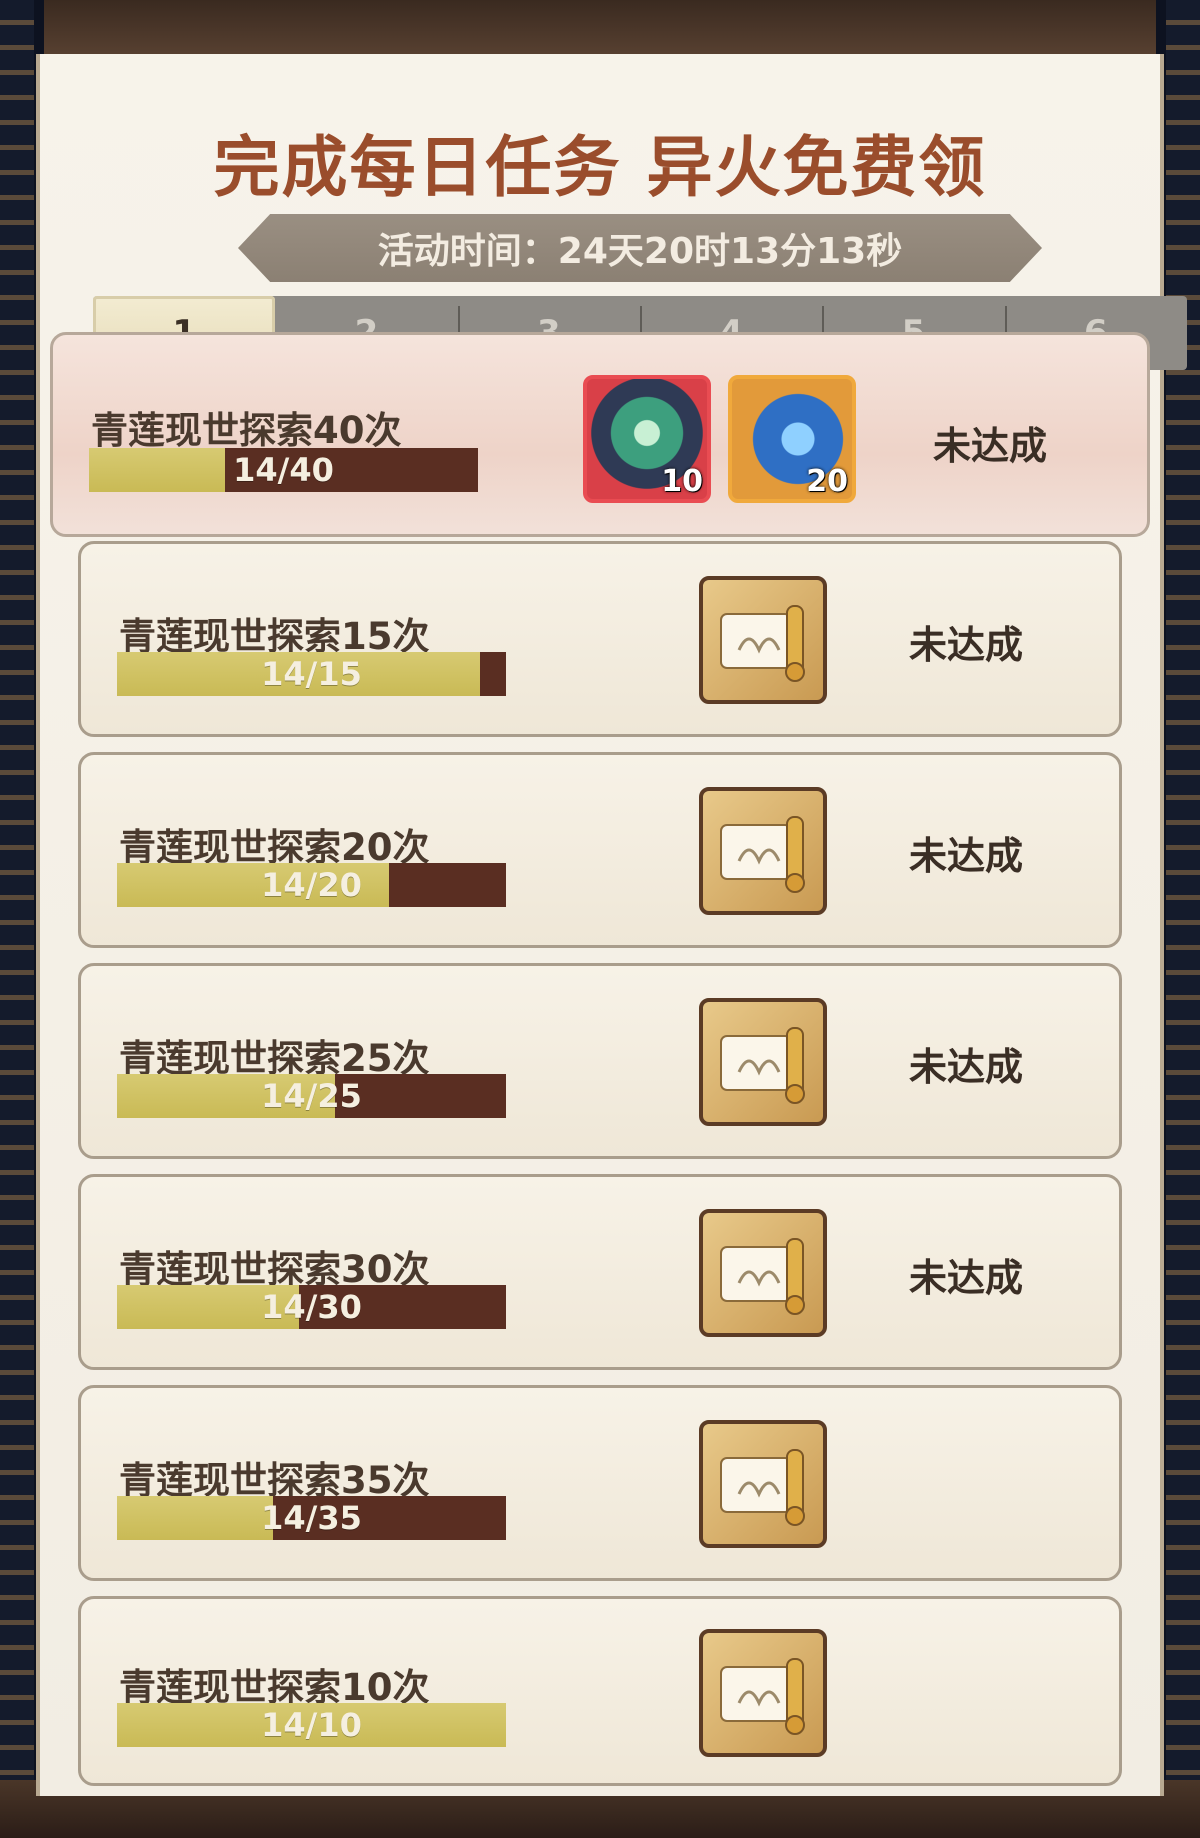 This screenshot has height=1838, width=1200. Describe the element at coordinates (17, 919) in the screenshot. I see `left-frame-rail` at that location.